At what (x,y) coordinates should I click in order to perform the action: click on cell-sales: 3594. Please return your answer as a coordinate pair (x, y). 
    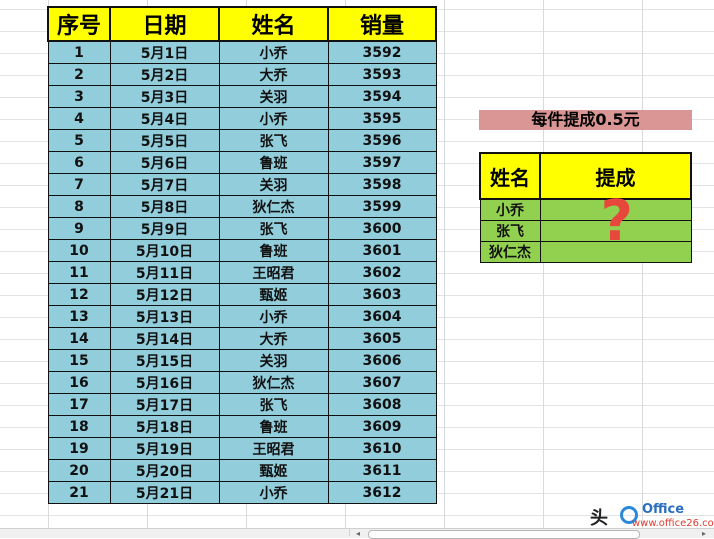
    Looking at the image, I should click on (382, 96).